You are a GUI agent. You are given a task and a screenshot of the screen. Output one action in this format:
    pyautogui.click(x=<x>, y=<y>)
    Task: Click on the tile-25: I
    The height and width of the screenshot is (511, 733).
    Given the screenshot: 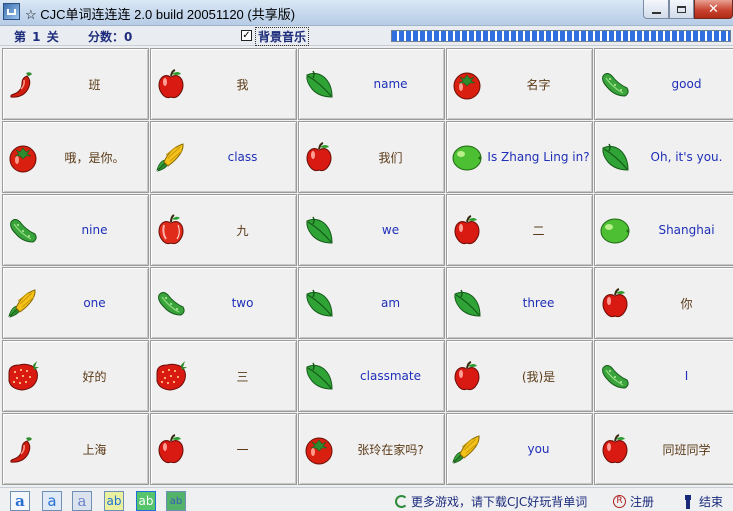 What is the action you would take?
    pyautogui.click(x=663, y=376)
    